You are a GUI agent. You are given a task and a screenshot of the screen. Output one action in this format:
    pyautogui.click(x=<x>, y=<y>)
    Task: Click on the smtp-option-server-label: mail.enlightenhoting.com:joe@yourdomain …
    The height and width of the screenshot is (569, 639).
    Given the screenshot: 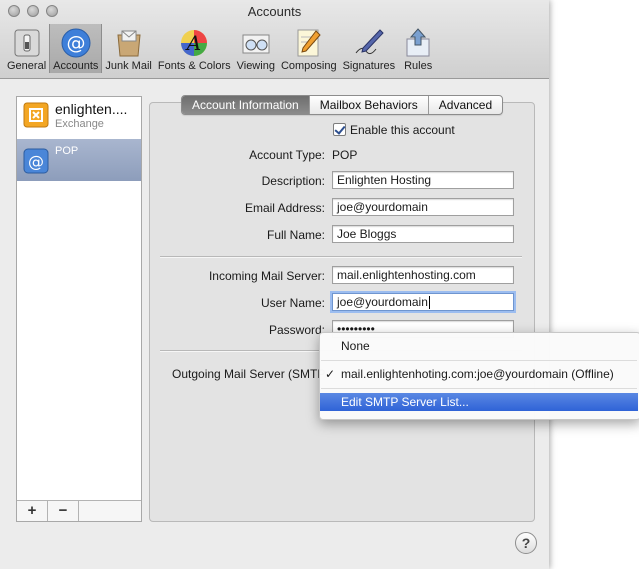 What is the action you would take?
    pyautogui.click(x=477, y=374)
    